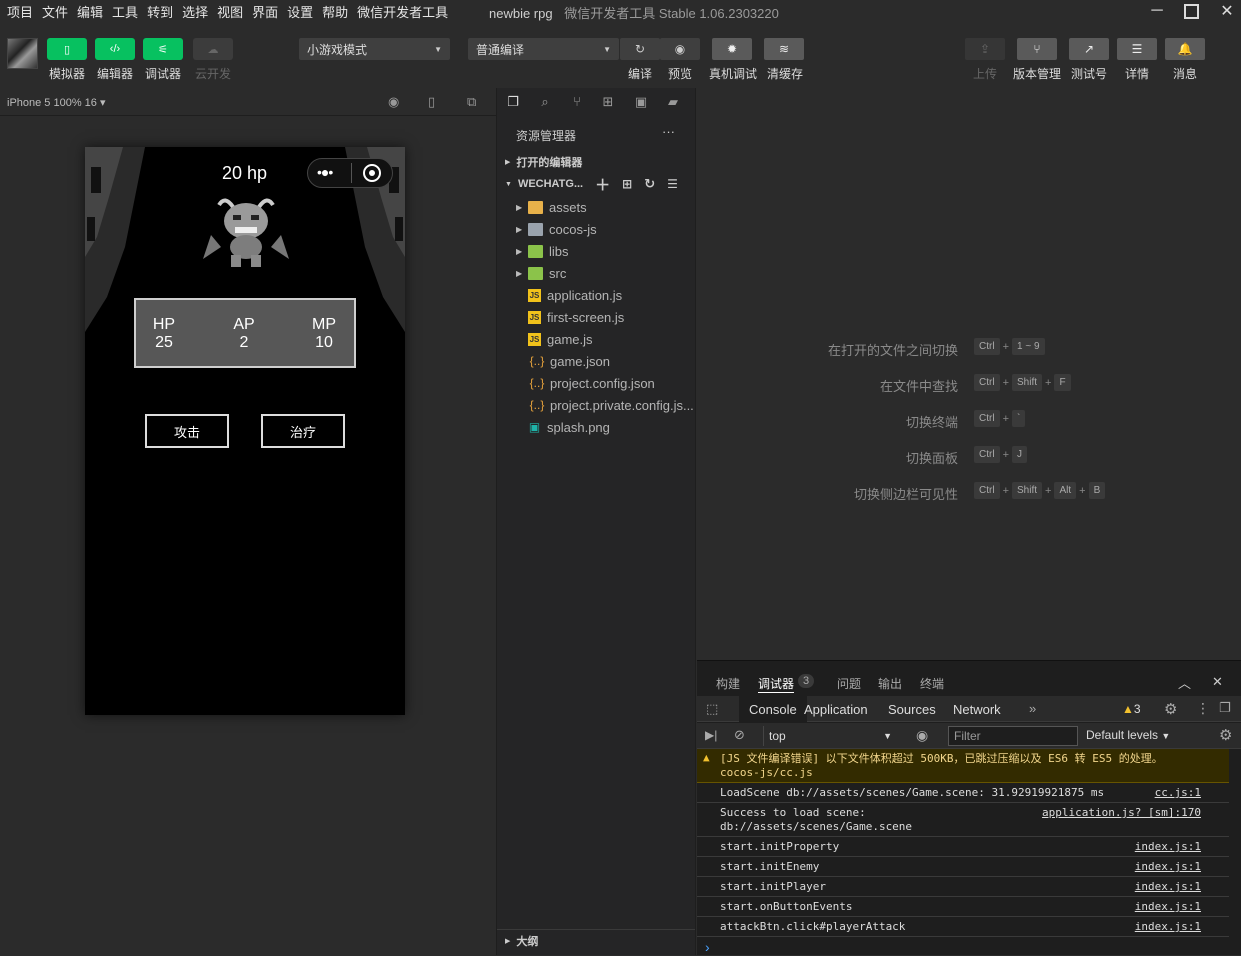 The height and width of the screenshot is (956, 1241). Describe the element at coordinates (596, 229) in the screenshot. I see `tree-item: ▶ cocos-js` at that location.